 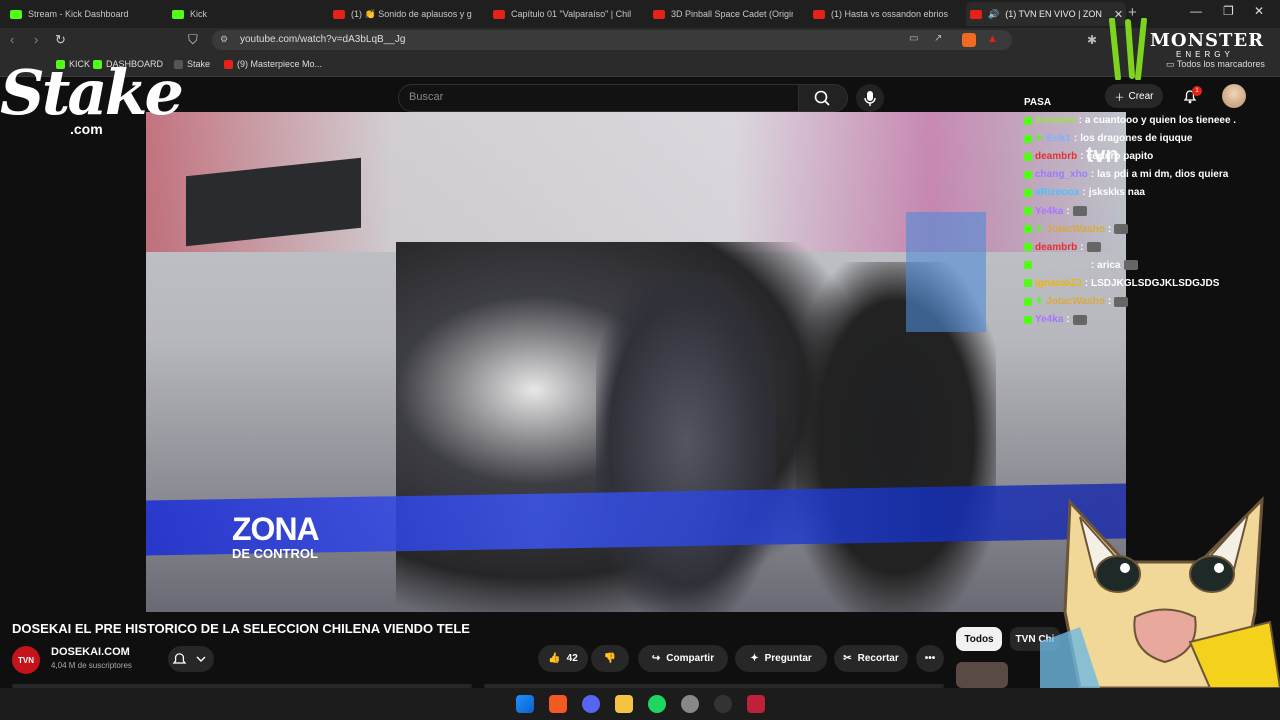 What do you see at coordinates (92, 92) in the screenshot?
I see `stake-logo: Stake` at bounding box center [92, 92].